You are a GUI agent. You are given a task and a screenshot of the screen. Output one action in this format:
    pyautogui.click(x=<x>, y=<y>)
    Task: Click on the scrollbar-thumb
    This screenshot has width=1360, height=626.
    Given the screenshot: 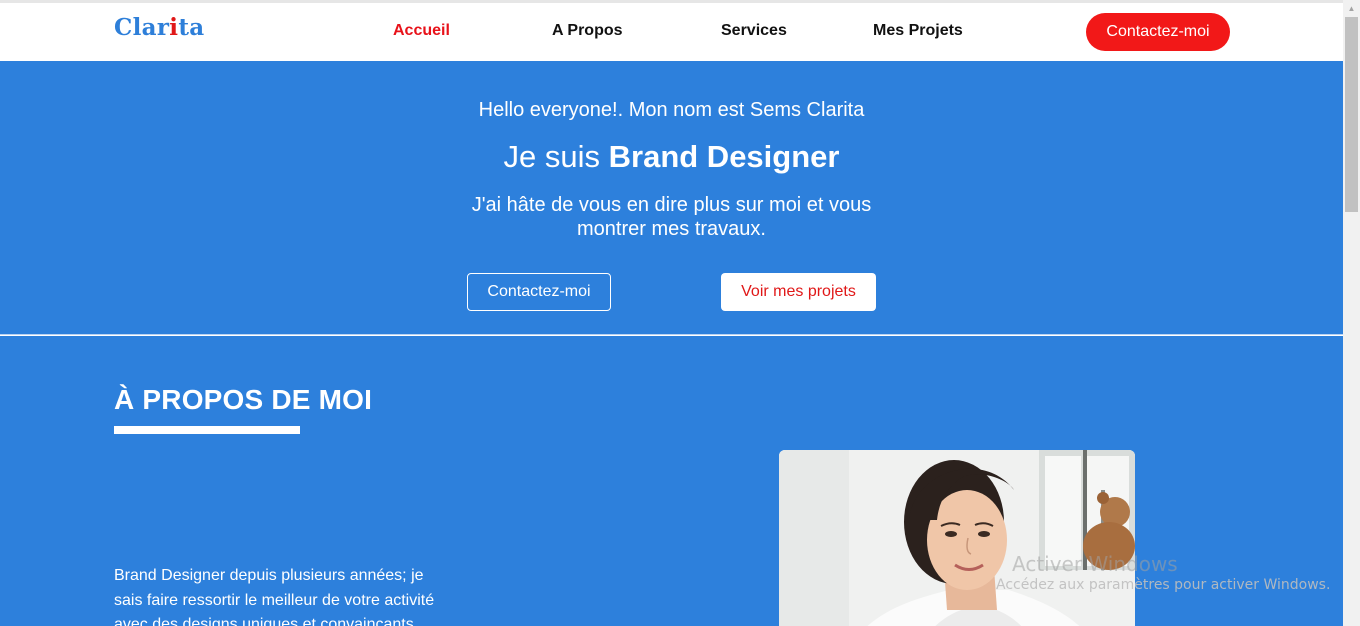 What is the action you would take?
    pyautogui.click(x=1351, y=114)
    